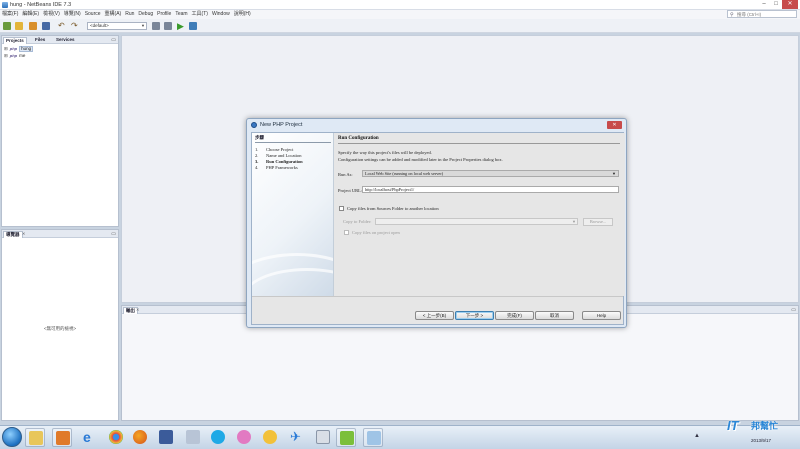 This screenshot has width=800, height=449. What do you see at coordinates (116, 437) in the screenshot?
I see `chrome-icon` at bounding box center [116, 437].